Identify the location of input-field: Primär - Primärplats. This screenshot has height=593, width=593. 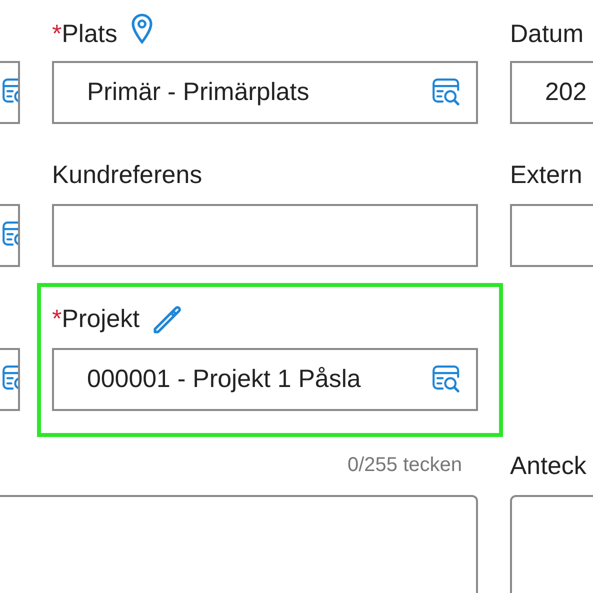
(265, 92).